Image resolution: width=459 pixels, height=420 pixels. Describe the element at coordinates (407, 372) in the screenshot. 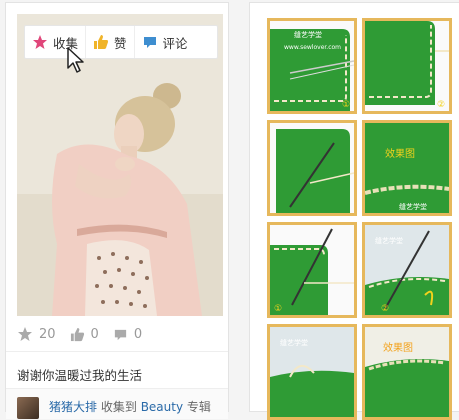

I see `tutorial-tile: 效果图` at that location.